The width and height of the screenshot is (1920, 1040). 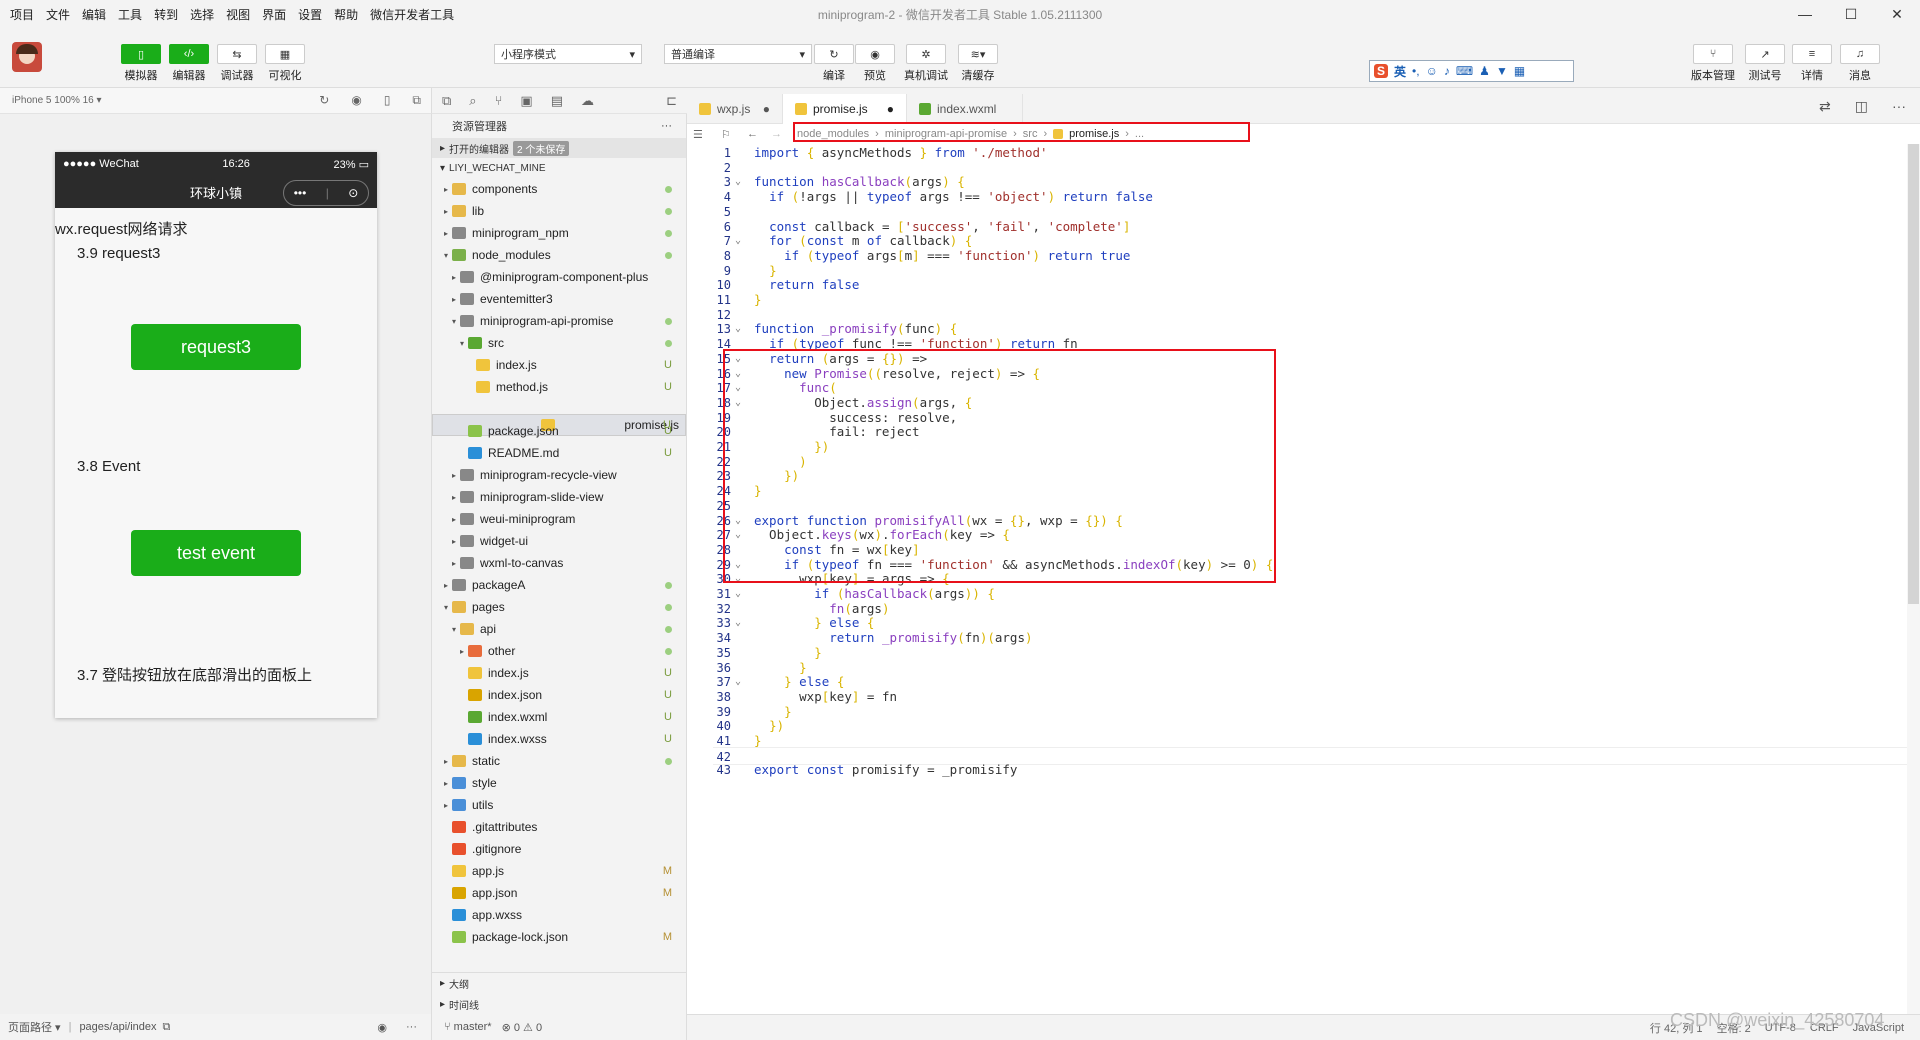 I want to click on tree-item: index.wxml U, so click(x=559, y=717).